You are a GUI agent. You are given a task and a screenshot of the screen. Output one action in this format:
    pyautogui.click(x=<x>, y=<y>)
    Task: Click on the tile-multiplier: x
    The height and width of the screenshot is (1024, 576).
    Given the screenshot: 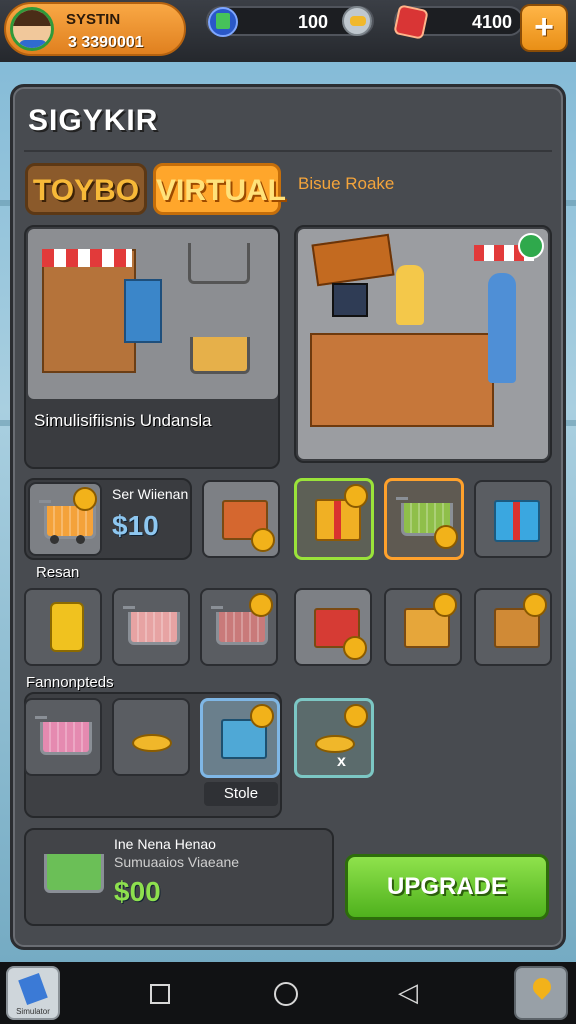 What is the action you would take?
    pyautogui.click(x=341, y=761)
    